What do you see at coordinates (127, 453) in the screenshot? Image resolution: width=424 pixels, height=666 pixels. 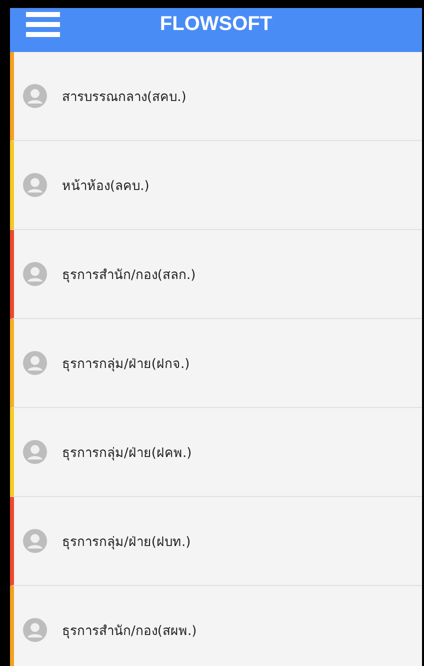 I see `item-label: ธุรการกลุ่ม/ฝ่าย(ฝคพ.)` at bounding box center [127, 453].